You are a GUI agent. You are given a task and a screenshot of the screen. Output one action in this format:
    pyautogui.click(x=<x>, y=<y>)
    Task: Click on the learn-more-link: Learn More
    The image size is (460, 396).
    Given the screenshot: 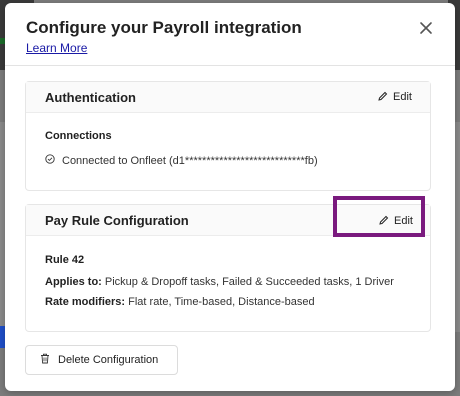 What is the action you would take?
    pyautogui.click(x=56, y=48)
    